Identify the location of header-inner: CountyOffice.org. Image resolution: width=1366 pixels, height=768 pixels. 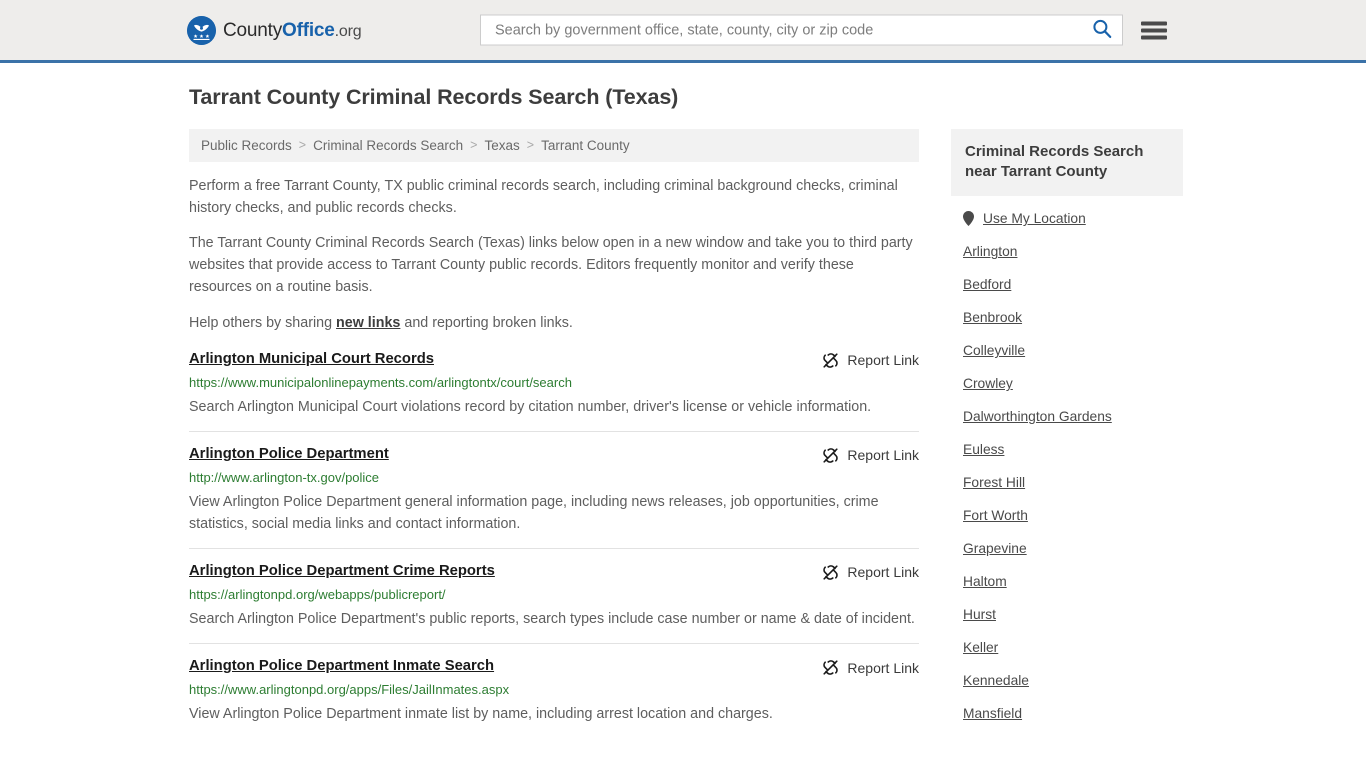
(683, 30).